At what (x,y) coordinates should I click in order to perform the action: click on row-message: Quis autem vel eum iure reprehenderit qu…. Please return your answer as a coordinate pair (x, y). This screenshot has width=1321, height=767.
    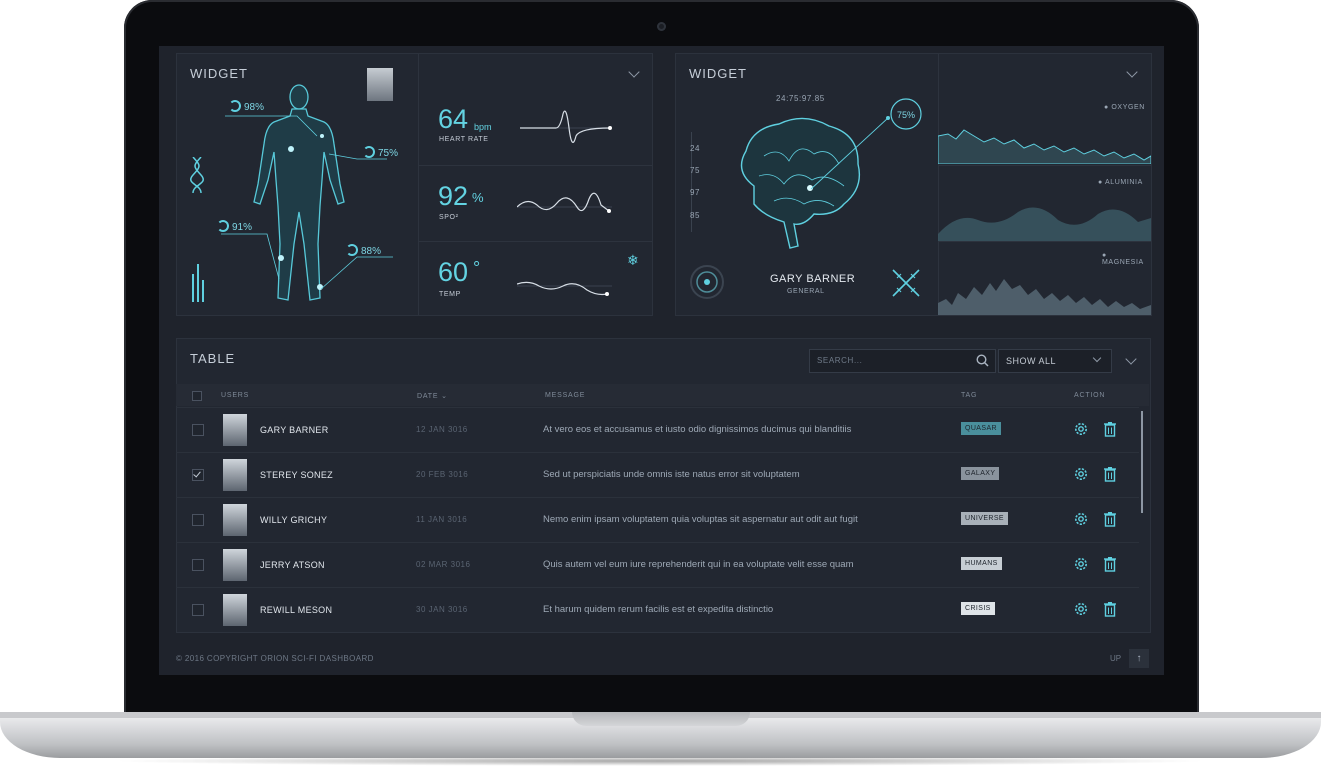
    Looking at the image, I should click on (698, 564).